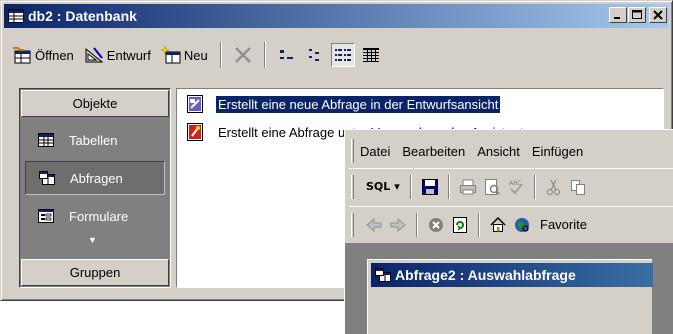  I want to click on forward-arrow-icon, so click(398, 224).